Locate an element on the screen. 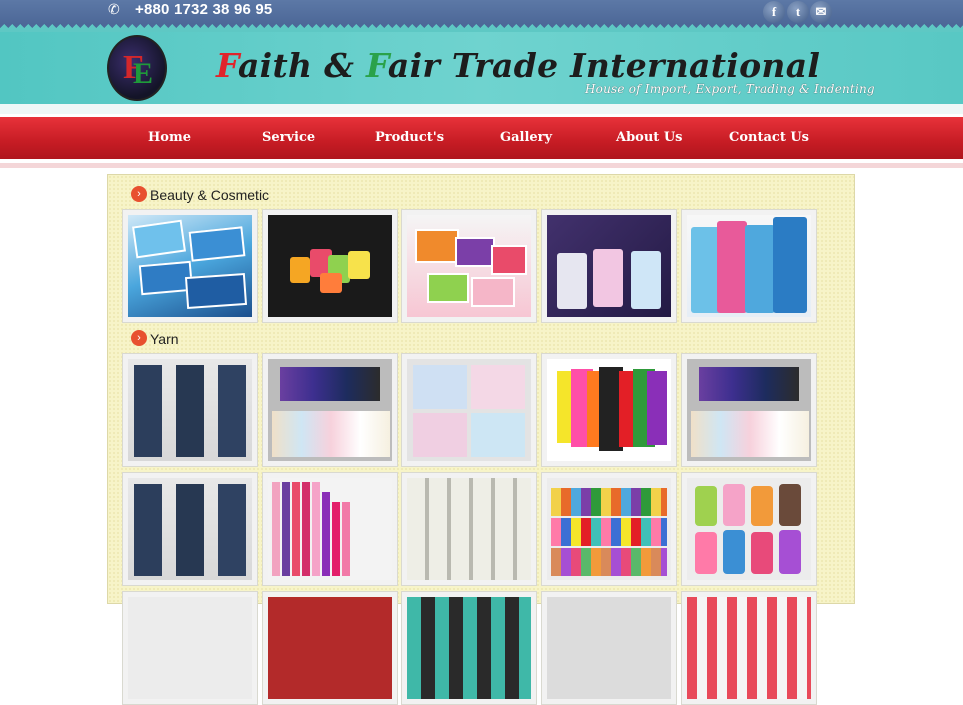 The width and height of the screenshot is (963, 705). phone-icon: ✆ is located at coordinates (114, 9).